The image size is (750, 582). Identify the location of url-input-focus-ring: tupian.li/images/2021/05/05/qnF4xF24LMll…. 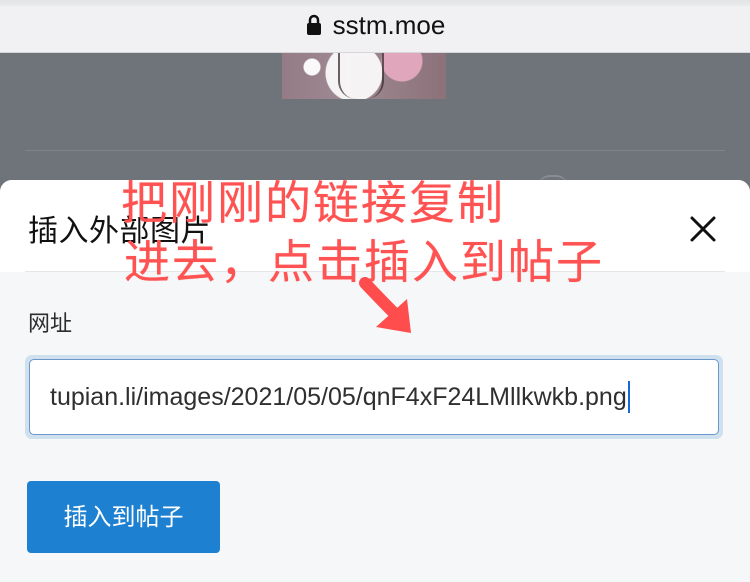
(374, 397).